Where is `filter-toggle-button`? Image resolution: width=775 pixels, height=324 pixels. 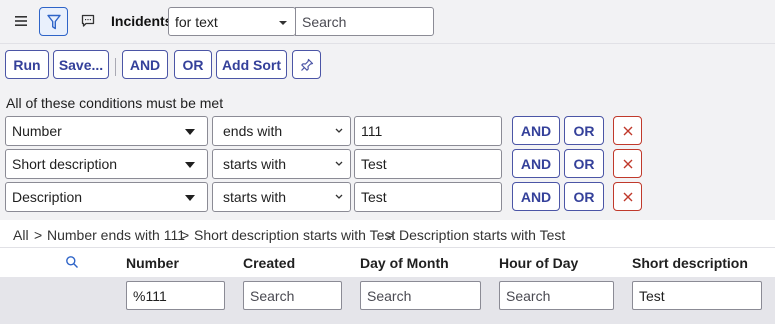 filter-toggle-button is located at coordinates (53, 21).